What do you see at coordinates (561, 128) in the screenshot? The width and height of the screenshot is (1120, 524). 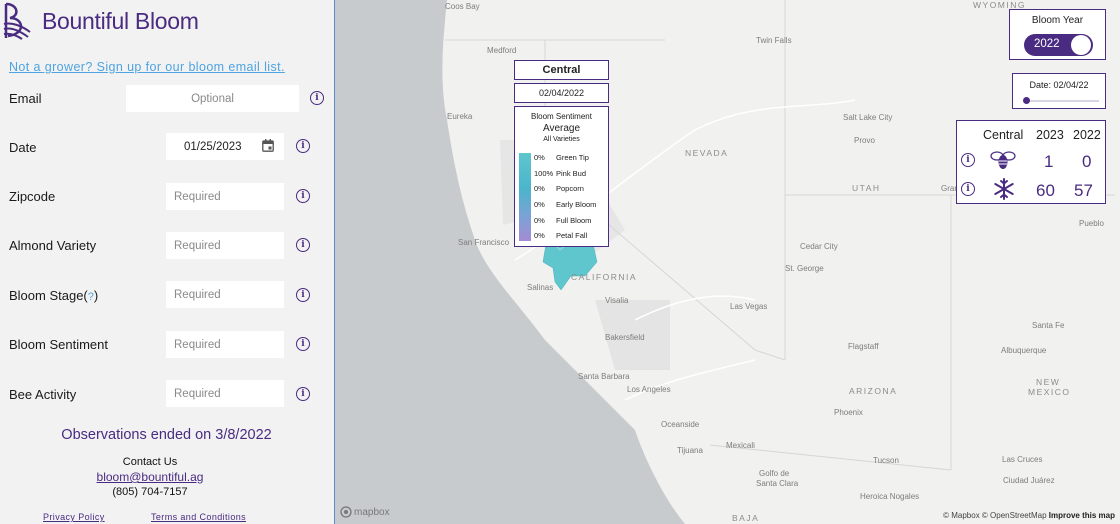 I see `sentiment-average: Average` at bounding box center [561, 128].